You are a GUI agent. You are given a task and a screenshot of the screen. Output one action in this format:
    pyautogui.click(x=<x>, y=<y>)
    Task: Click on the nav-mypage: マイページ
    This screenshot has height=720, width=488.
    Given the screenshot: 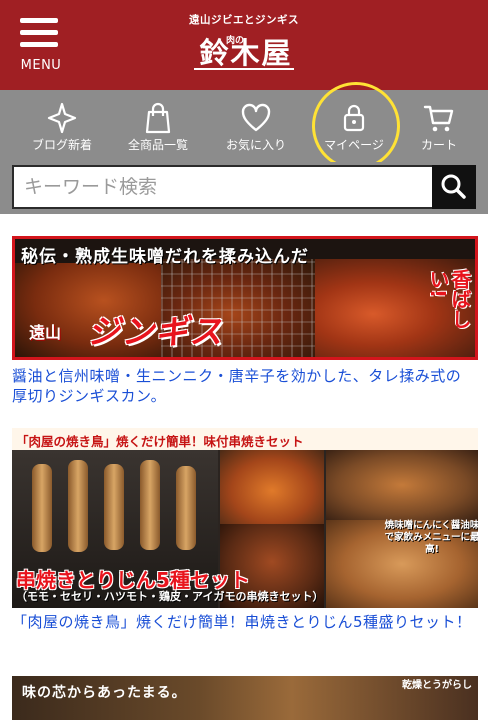 What is the action you would take?
    pyautogui.click(x=354, y=126)
    